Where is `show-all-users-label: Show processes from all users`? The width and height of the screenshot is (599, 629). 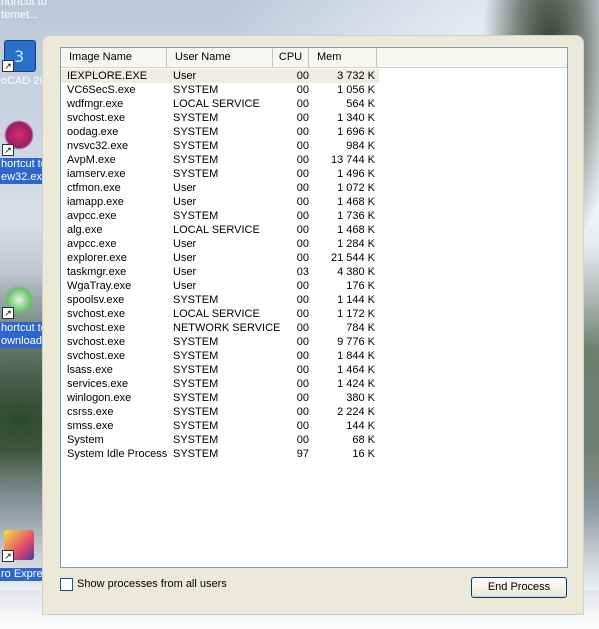
show-all-users-label: Show processes from all users is located at coordinates (152, 584).